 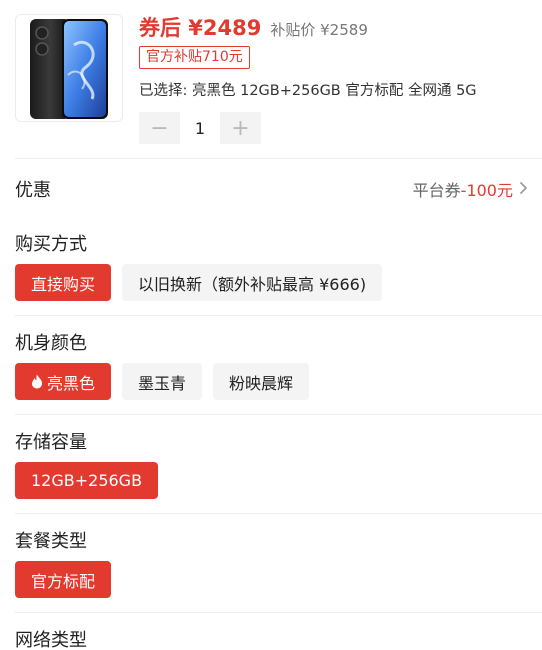 What do you see at coordinates (261, 381) in the screenshot?
I see `option-color-pink: 粉映晨辉` at bounding box center [261, 381].